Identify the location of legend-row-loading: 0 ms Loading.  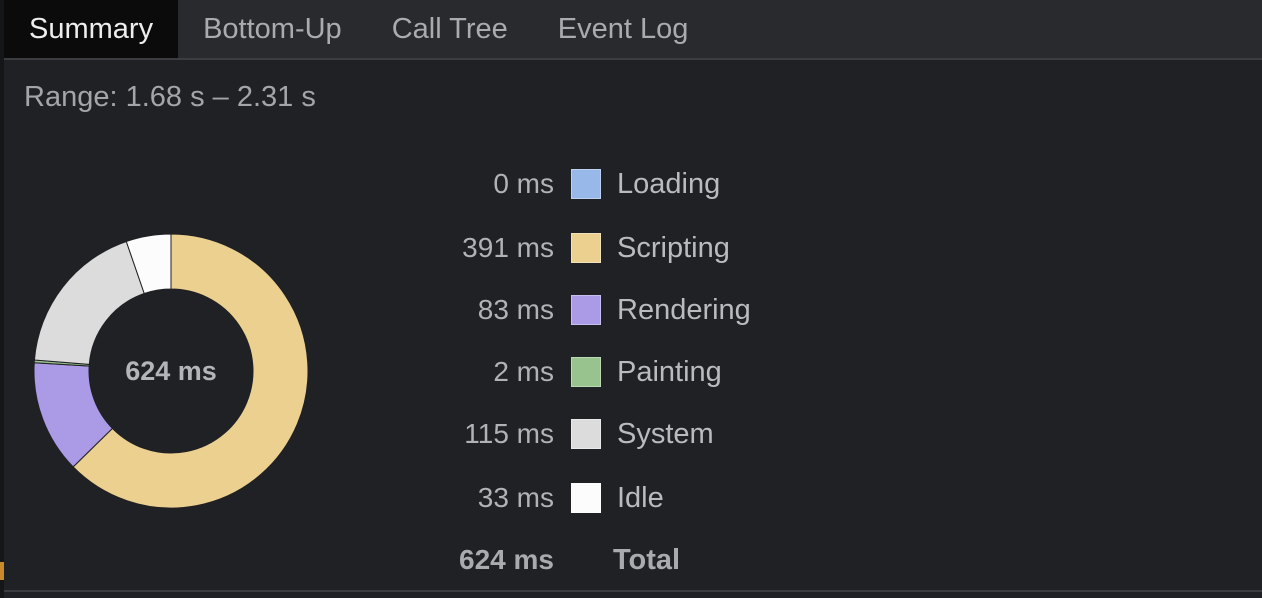
(562, 184).